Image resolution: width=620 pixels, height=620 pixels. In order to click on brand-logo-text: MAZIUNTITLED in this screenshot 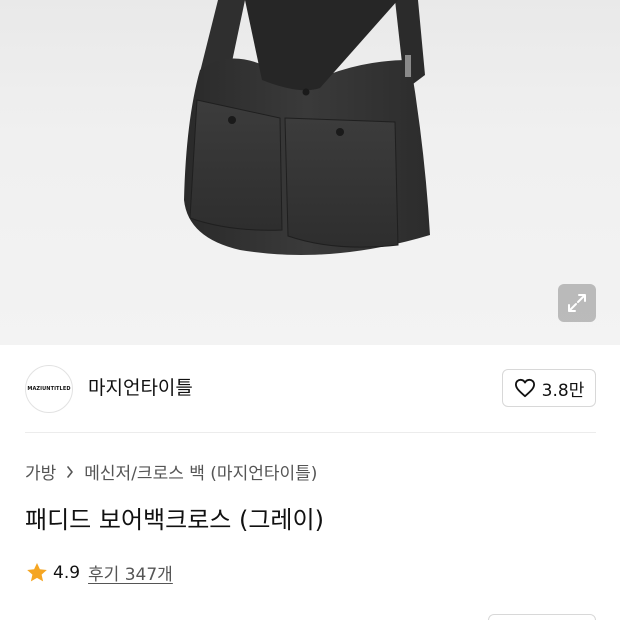, I will do `click(49, 389)`.